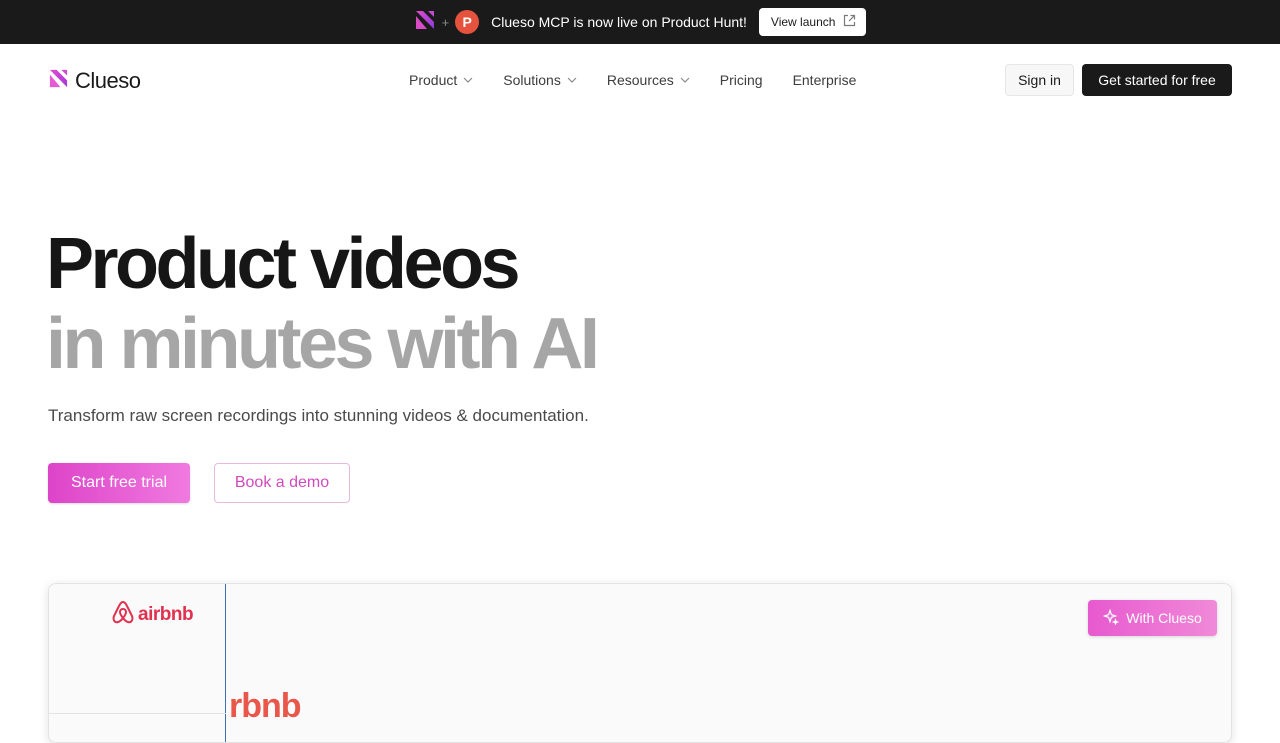 The height and width of the screenshot is (743, 1280). I want to click on with-clueso-button: With Clueso, so click(1152, 618).